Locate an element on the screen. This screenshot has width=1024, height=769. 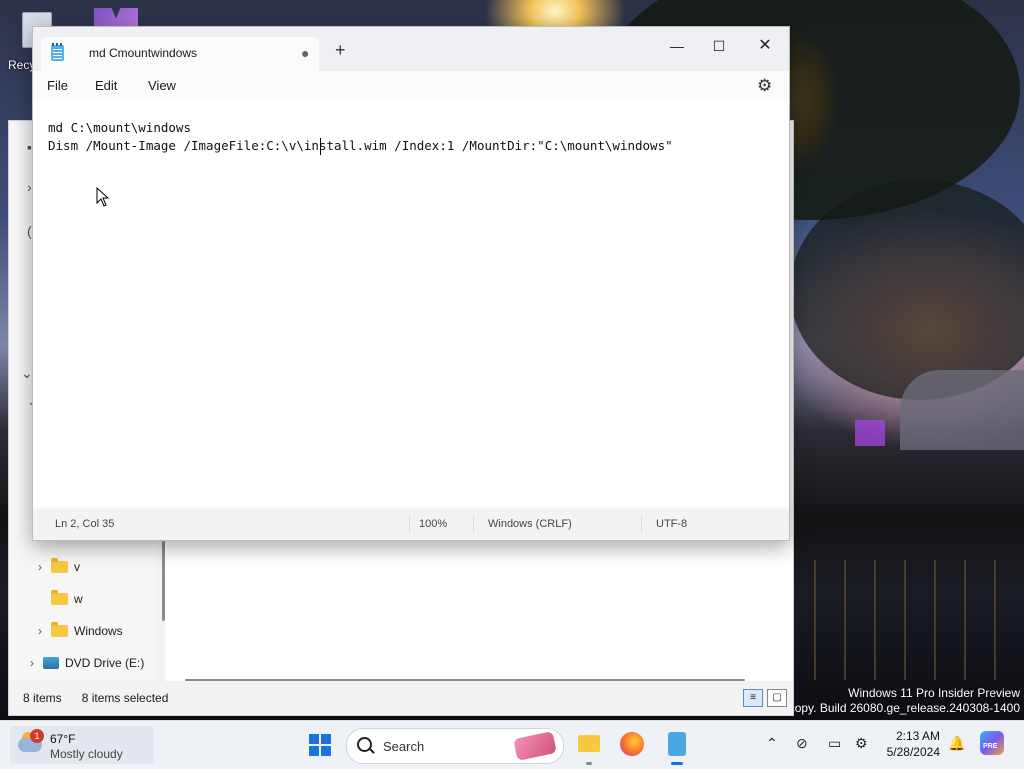
tree-silhouette is located at coordinates (907, 290).